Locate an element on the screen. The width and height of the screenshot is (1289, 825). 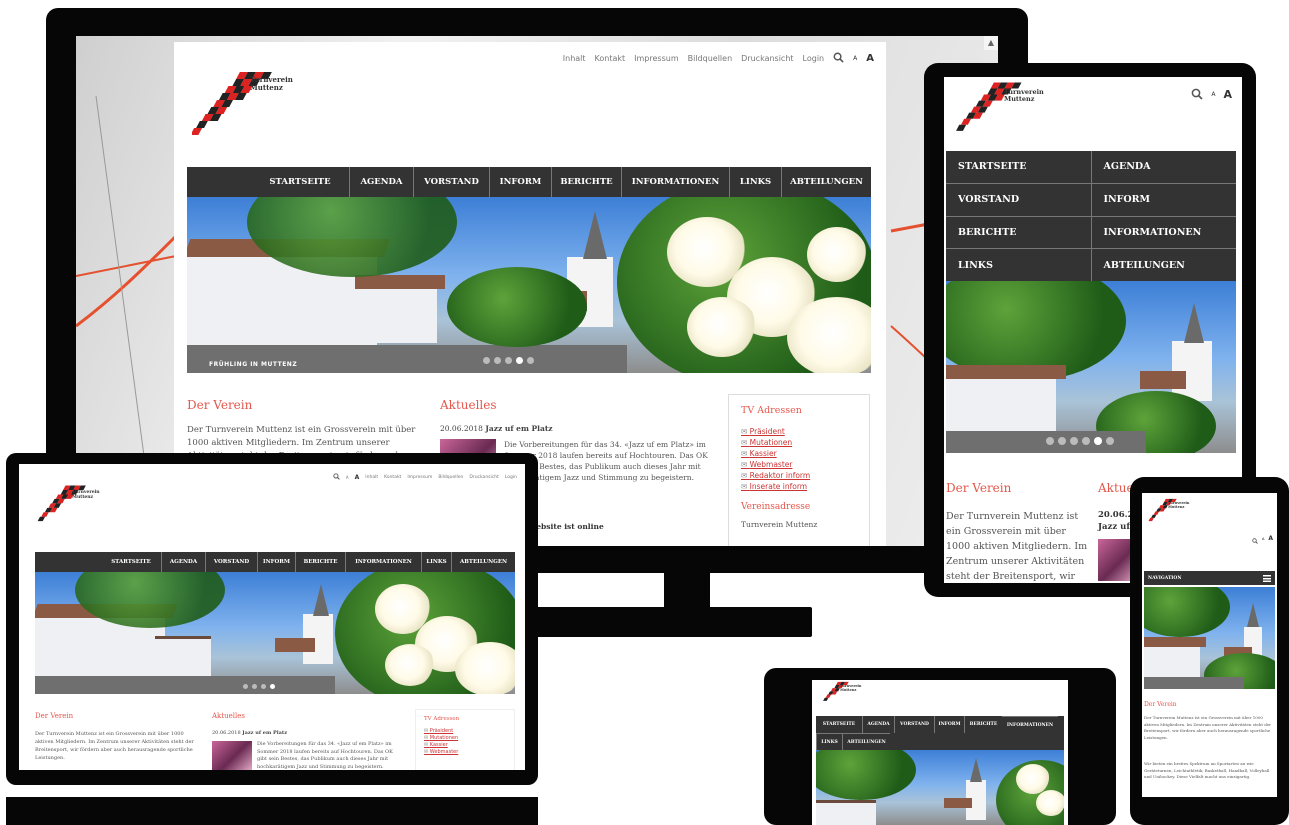
phone-logo: Turnverein Muttenz is located at coordinates (1169, 517).